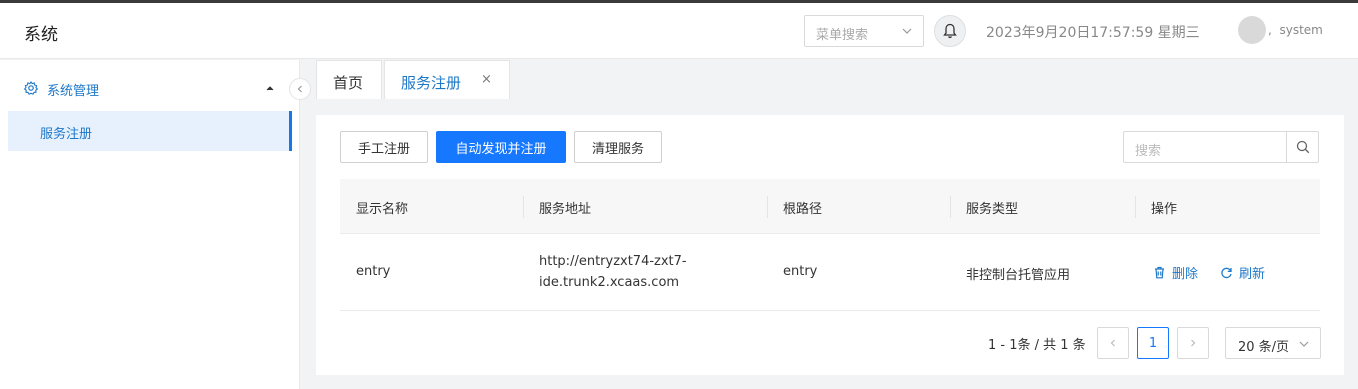  What do you see at coordinates (842, 35) in the screenshot?
I see `menu-search-placeholder: 菜单搜索` at bounding box center [842, 35].